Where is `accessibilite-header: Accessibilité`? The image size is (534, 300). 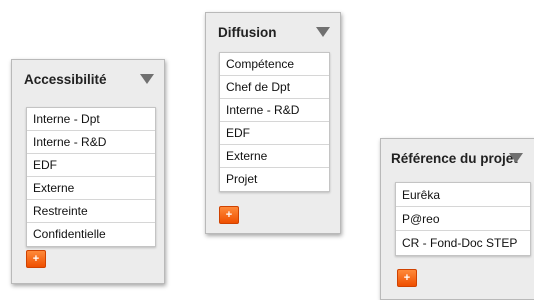 accessibilite-header: Accessibilité is located at coordinates (88, 79).